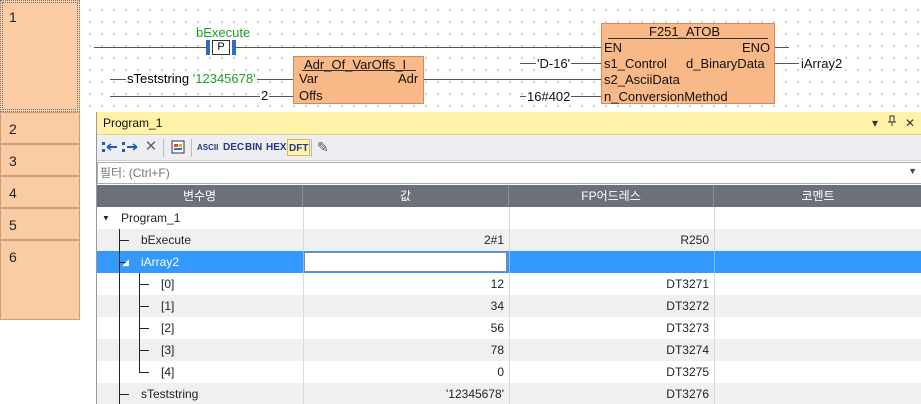  Describe the element at coordinates (509, 350) in the screenshot. I see `table-row: [3] 78 DT3274` at that location.